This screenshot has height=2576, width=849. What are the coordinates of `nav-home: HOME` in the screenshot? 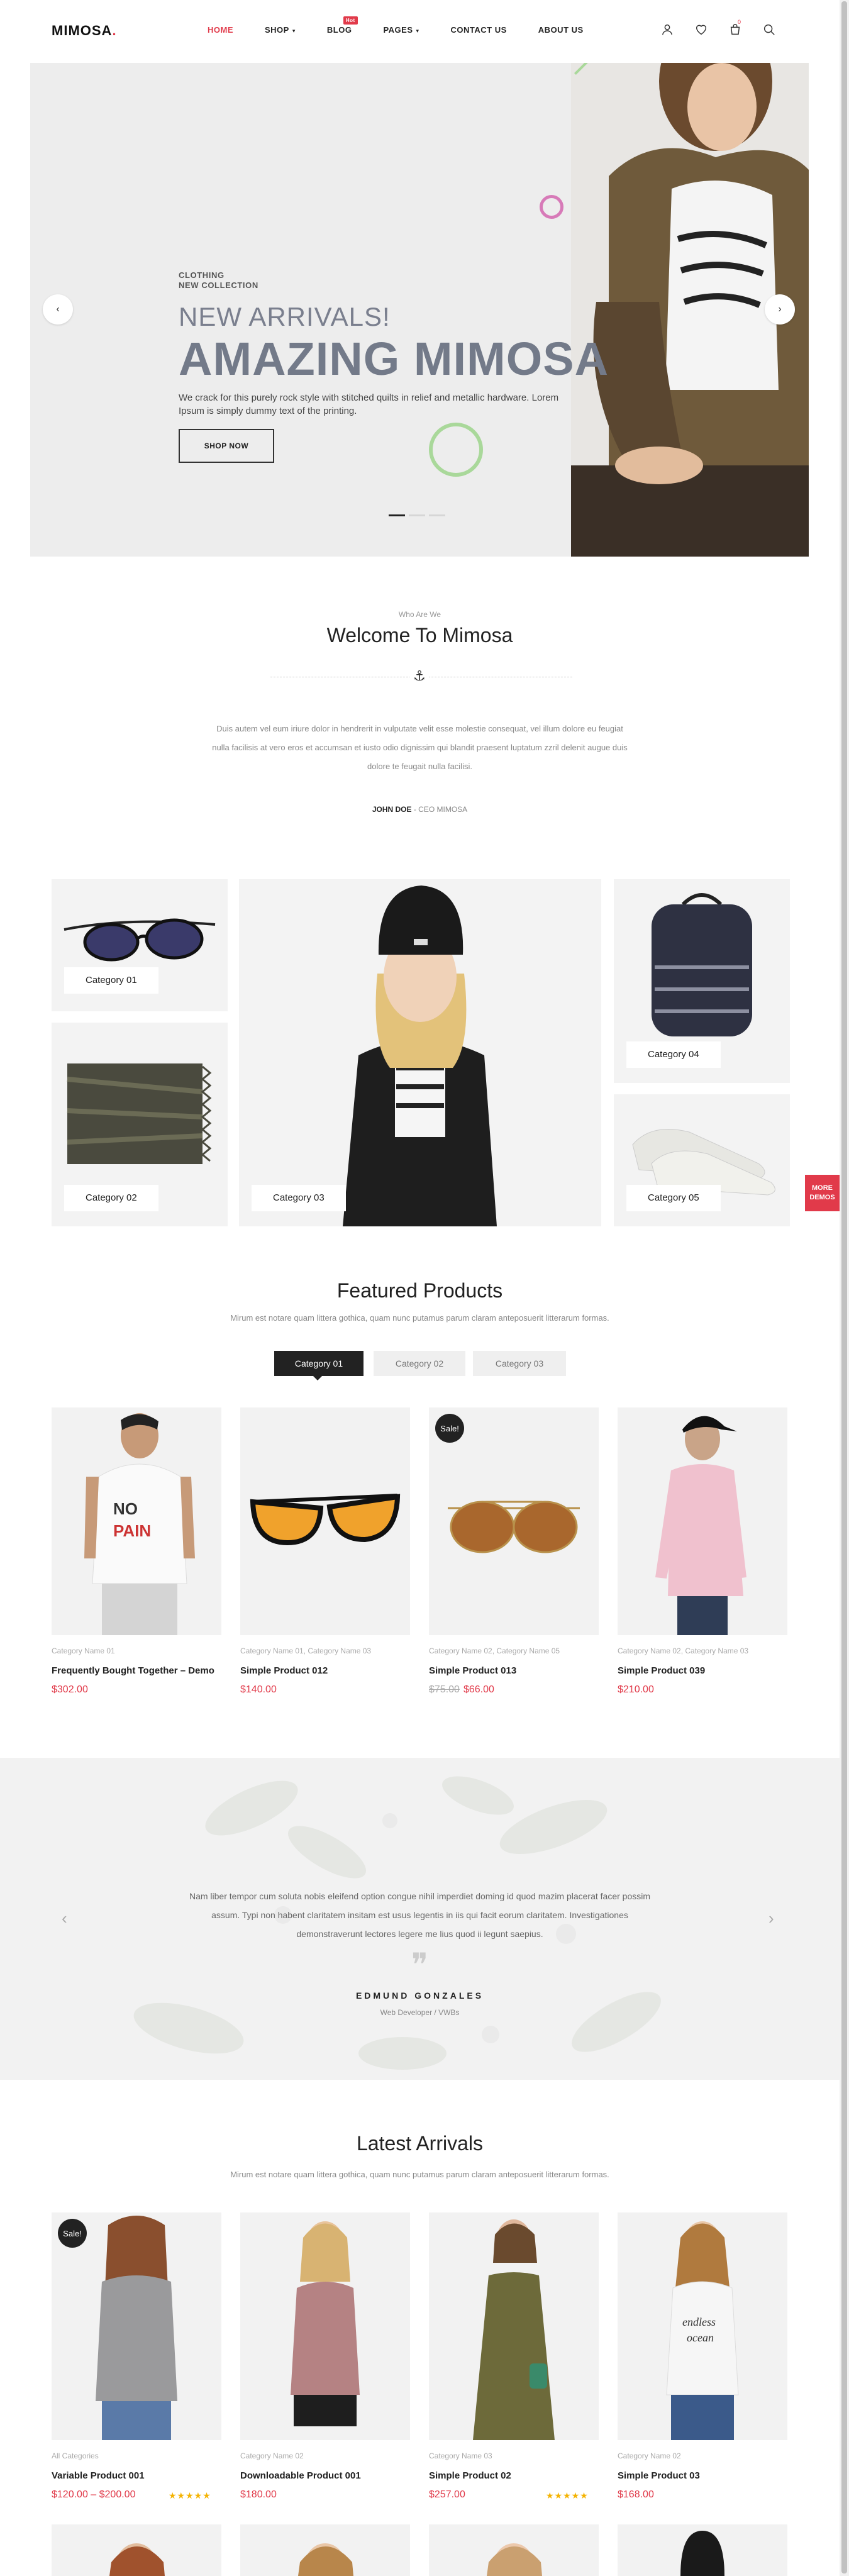 It's located at (220, 30).